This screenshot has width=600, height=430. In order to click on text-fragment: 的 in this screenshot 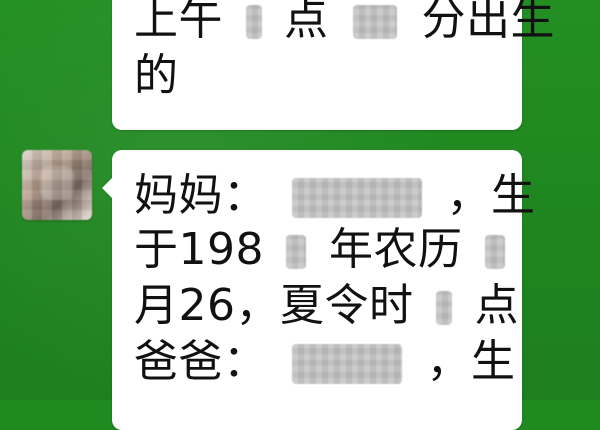, I will do `click(156, 75)`.